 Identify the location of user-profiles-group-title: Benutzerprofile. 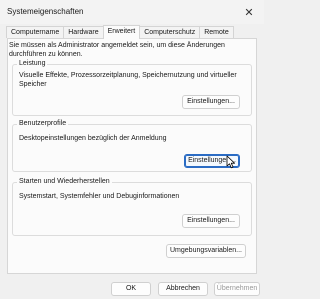
(43, 123).